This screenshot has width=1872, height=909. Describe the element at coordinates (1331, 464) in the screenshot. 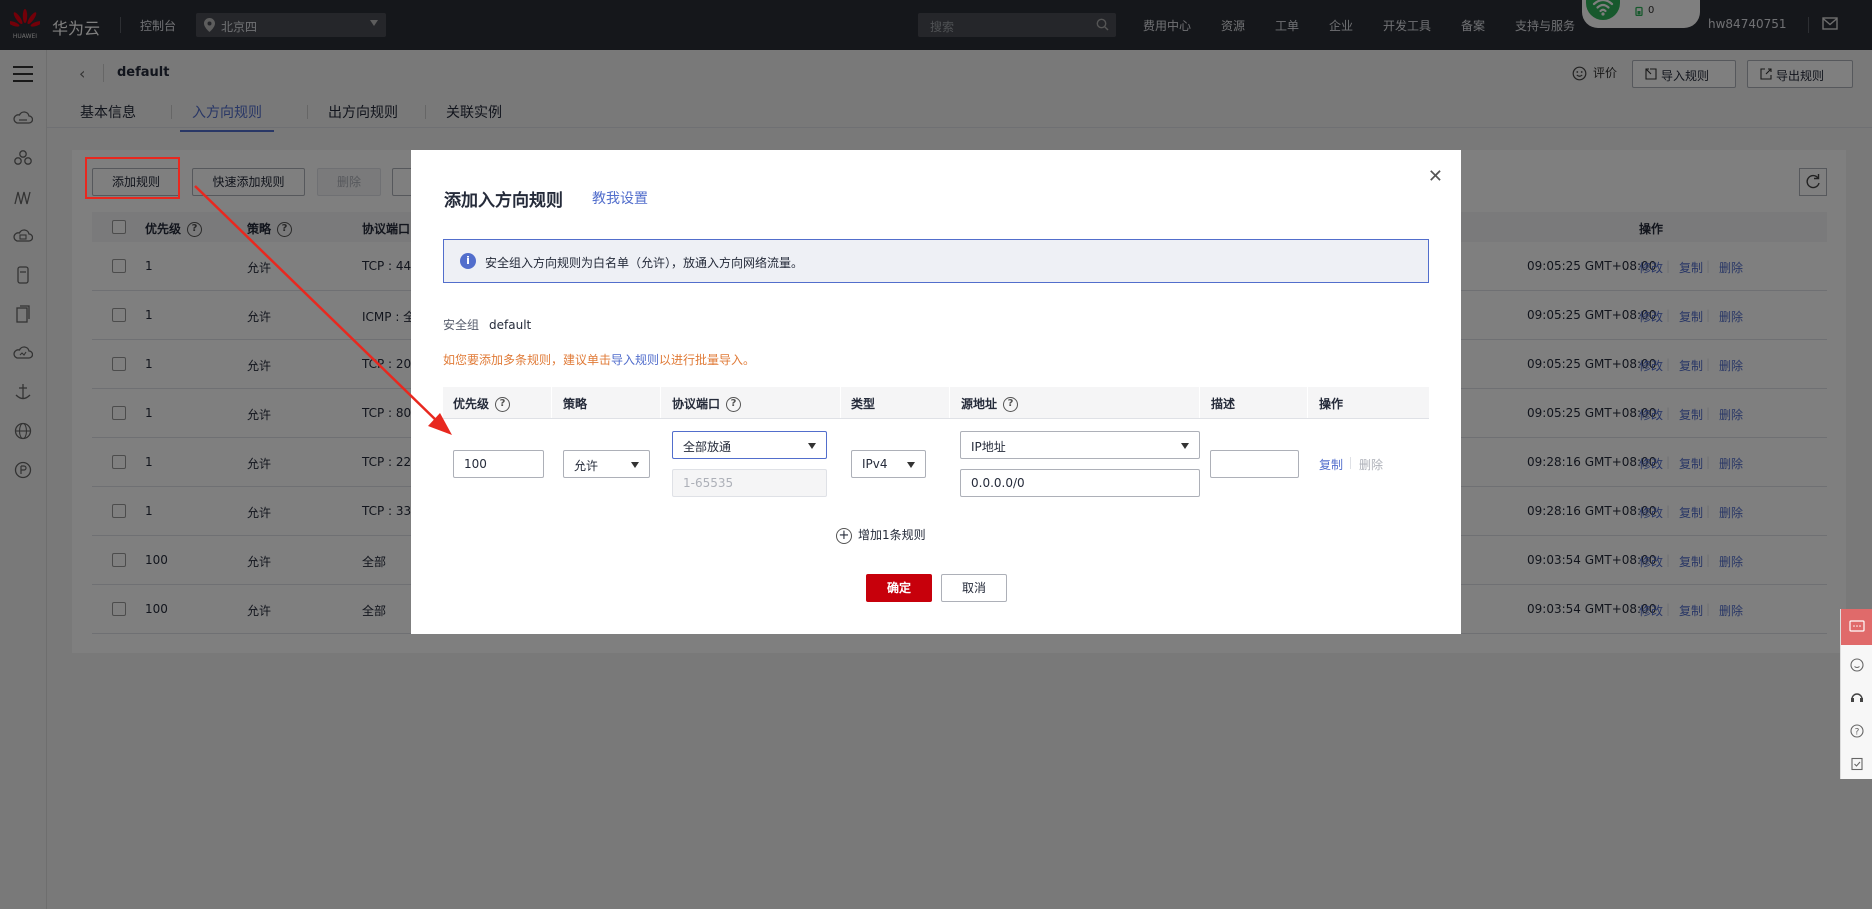

I see `copy-rule-link: 复制` at that location.